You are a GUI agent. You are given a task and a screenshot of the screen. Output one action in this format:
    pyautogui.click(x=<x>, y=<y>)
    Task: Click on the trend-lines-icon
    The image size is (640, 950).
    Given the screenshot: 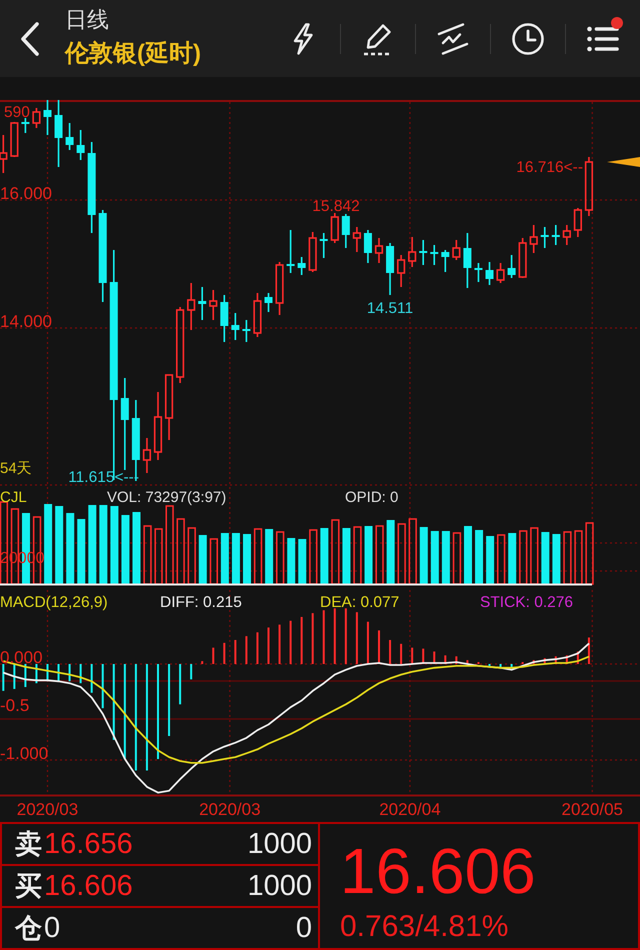 What is the action you would take?
    pyautogui.click(x=453, y=39)
    